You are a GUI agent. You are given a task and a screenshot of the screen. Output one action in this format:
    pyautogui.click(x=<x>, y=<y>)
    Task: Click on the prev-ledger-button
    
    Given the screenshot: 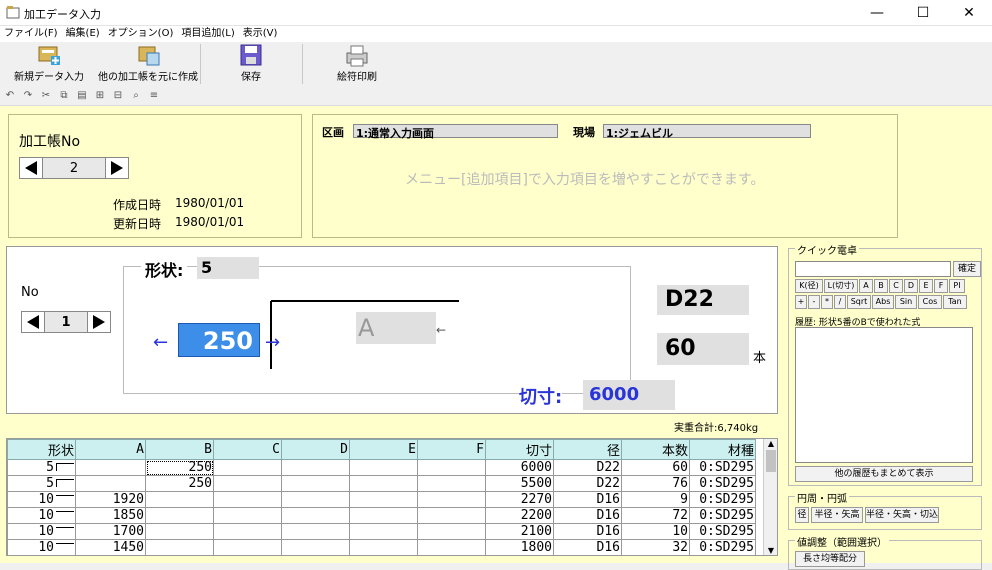 What is the action you would take?
    pyautogui.click(x=31, y=168)
    